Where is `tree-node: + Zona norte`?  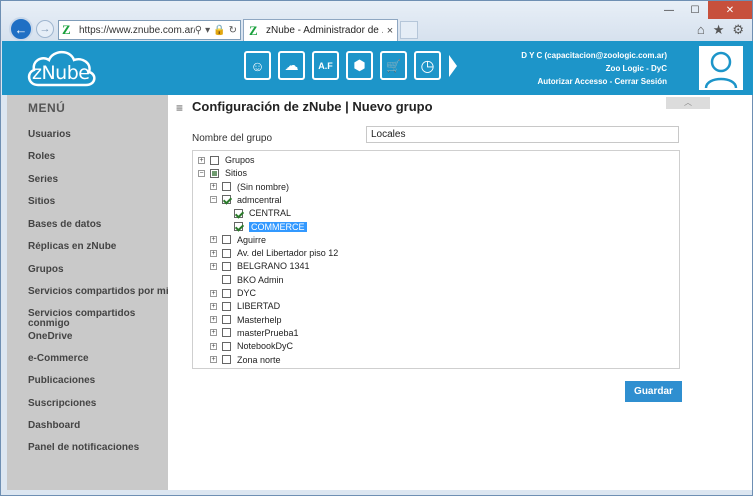
tree-node: + Zona norte is located at coordinates (245, 360).